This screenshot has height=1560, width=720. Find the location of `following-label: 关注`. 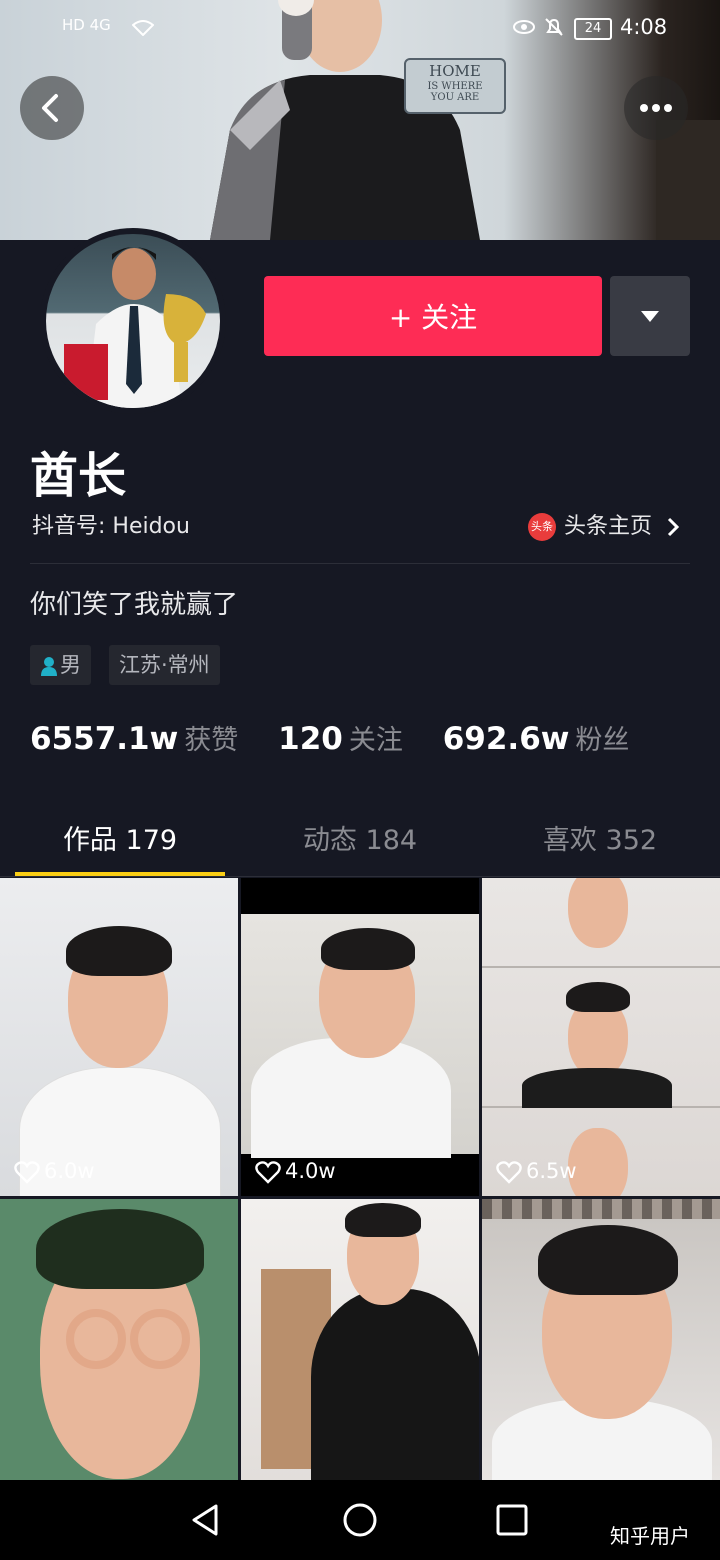

following-label: 关注 is located at coordinates (375, 740).